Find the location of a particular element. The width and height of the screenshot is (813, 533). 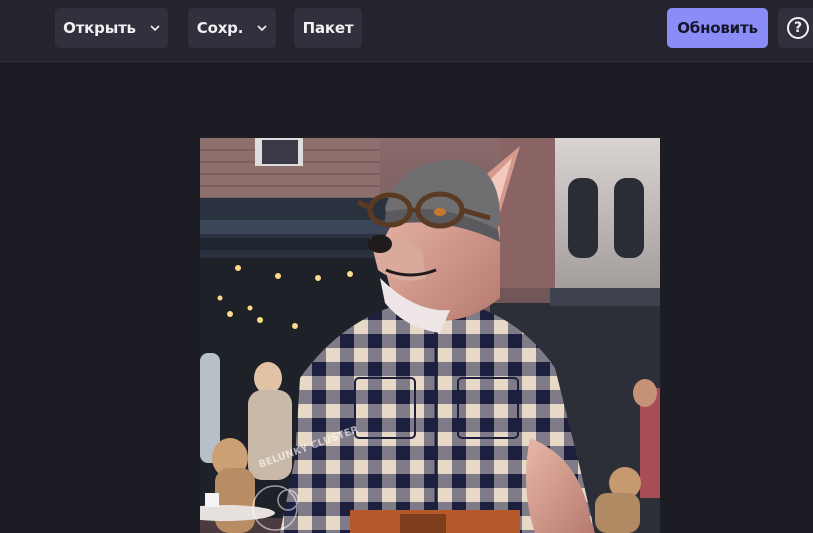

update-button-label: Обновить is located at coordinates (717, 28).